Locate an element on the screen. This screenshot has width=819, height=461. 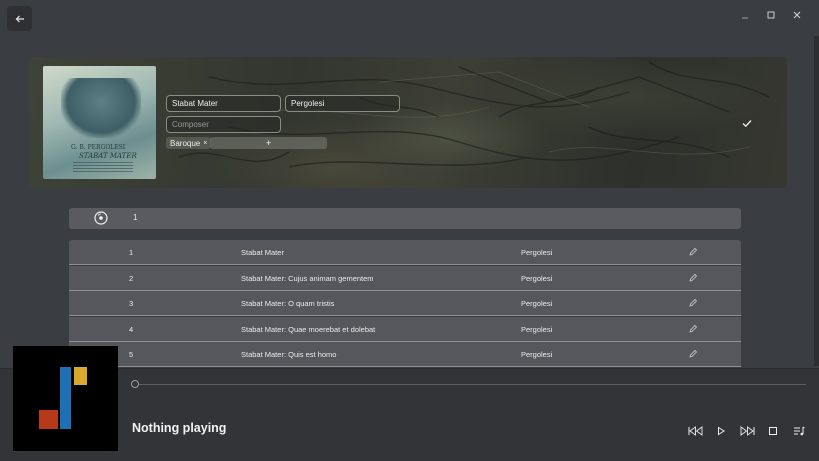
track-number: 5 is located at coordinates (131, 355).